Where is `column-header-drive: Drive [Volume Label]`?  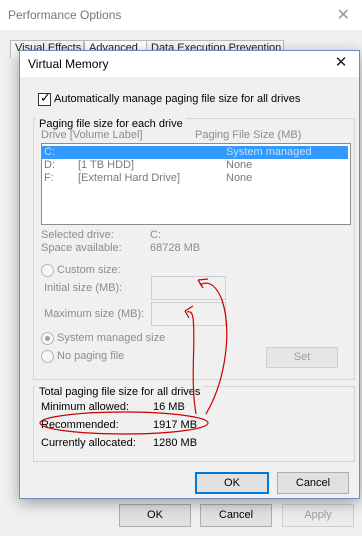 column-header-drive: Drive [Volume Label] is located at coordinates (92, 135).